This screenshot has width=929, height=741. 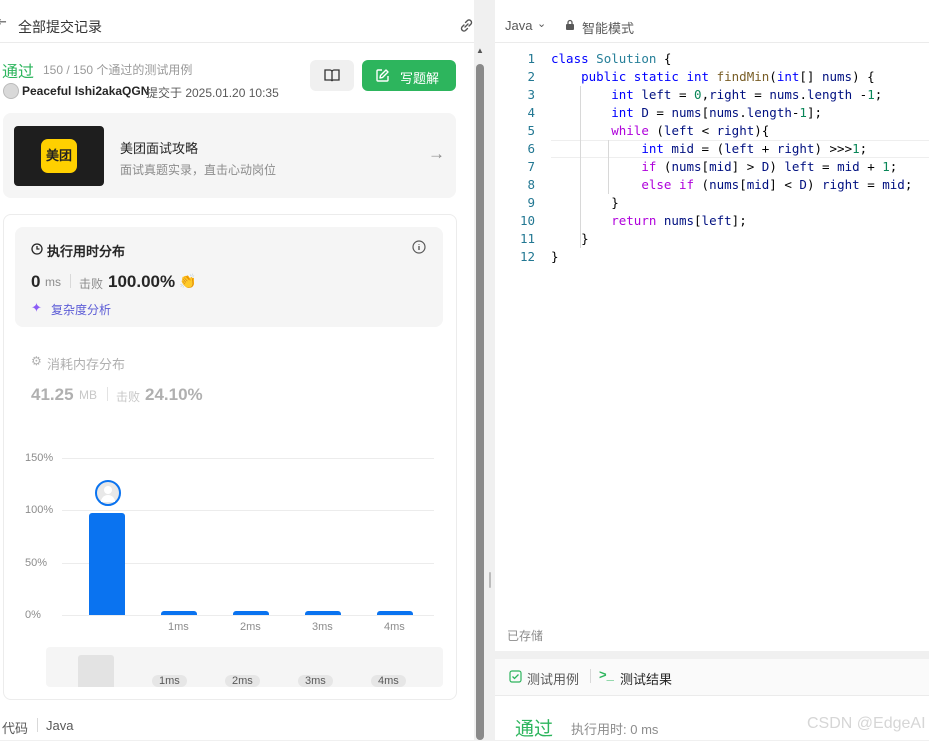 I want to click on x-tick-label: 1ms, so click(x=178, y=627).